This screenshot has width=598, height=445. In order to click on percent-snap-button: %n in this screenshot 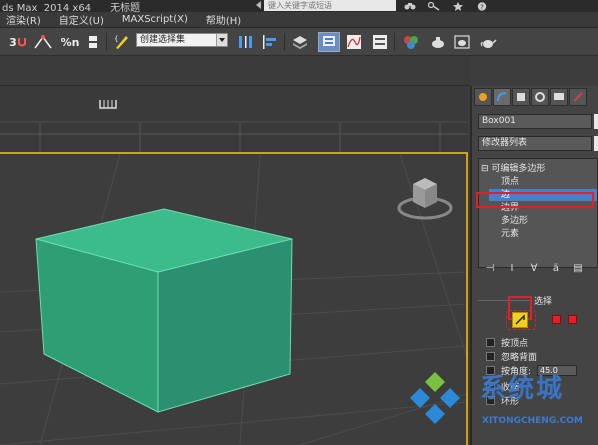, I will do `click(70, 42)`.